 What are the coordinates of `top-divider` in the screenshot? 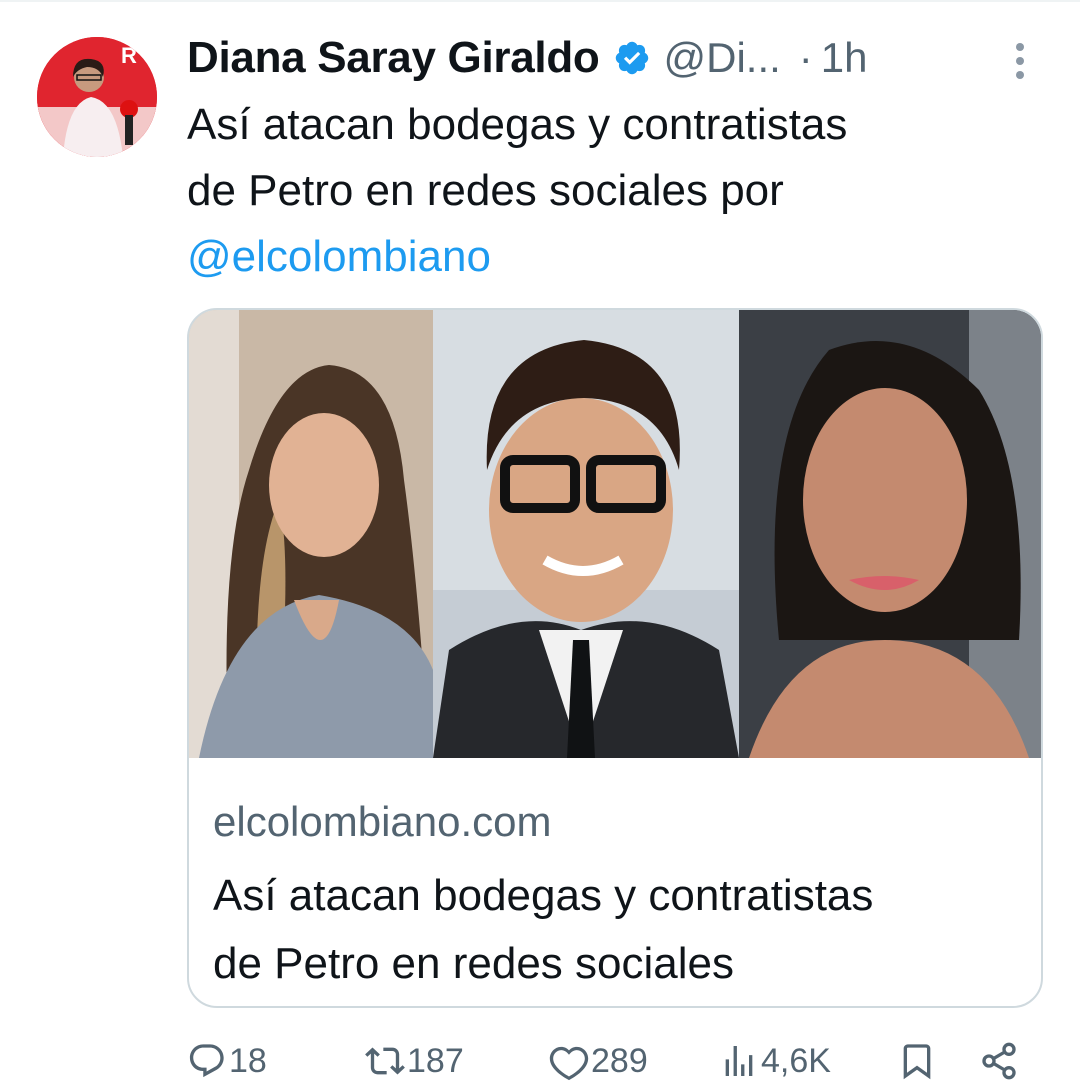 It's located at (540, 1).